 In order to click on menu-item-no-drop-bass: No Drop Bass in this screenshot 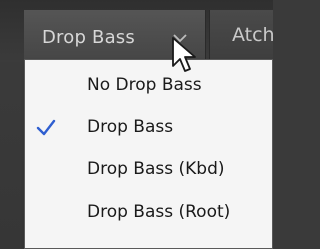, I will do `click(148, 86)`.